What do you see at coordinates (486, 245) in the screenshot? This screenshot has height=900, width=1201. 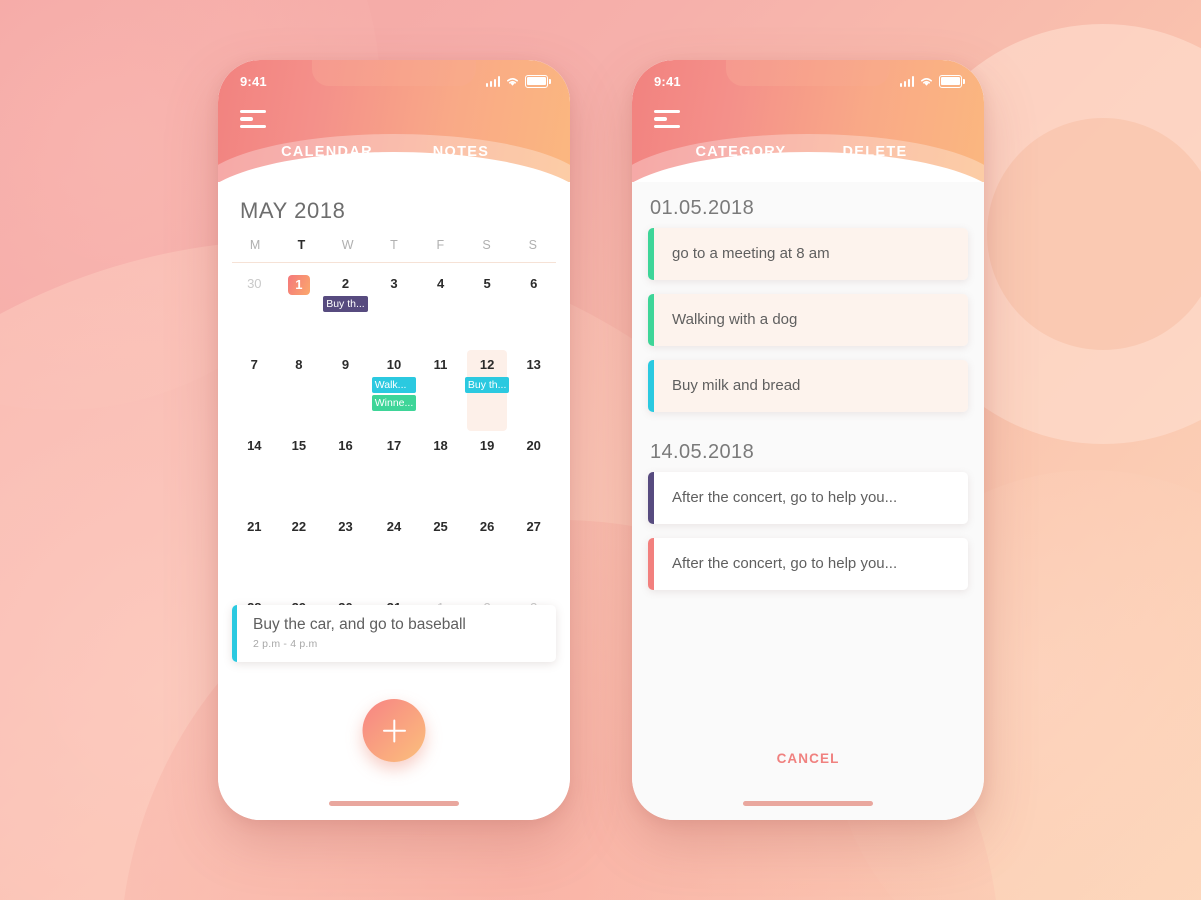 I see `weekday-label-5: S` at bounding box center [486, 245].